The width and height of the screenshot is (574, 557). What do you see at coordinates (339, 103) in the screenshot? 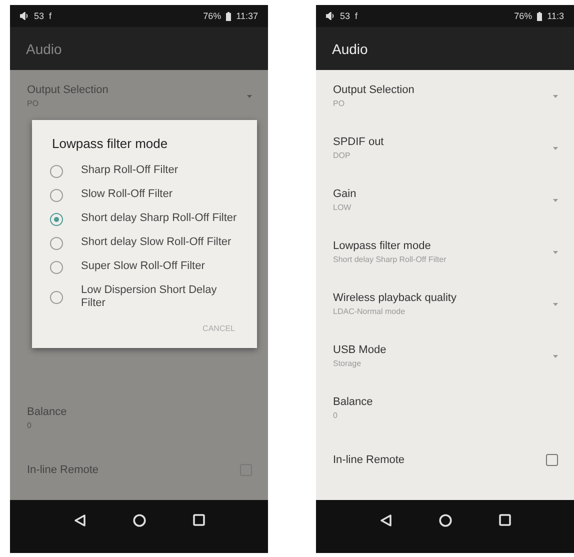
I see `setting-value: PO` at bounding box center [339, 103].